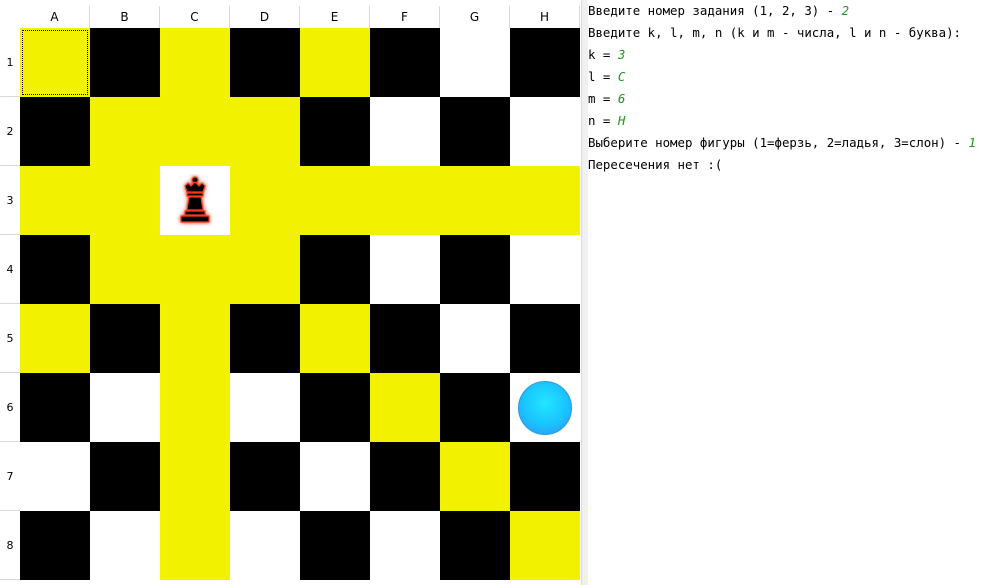 The height and width of the screenshot is (585, 1006). I want to click on row-label-1: 1, so click(10, 62).